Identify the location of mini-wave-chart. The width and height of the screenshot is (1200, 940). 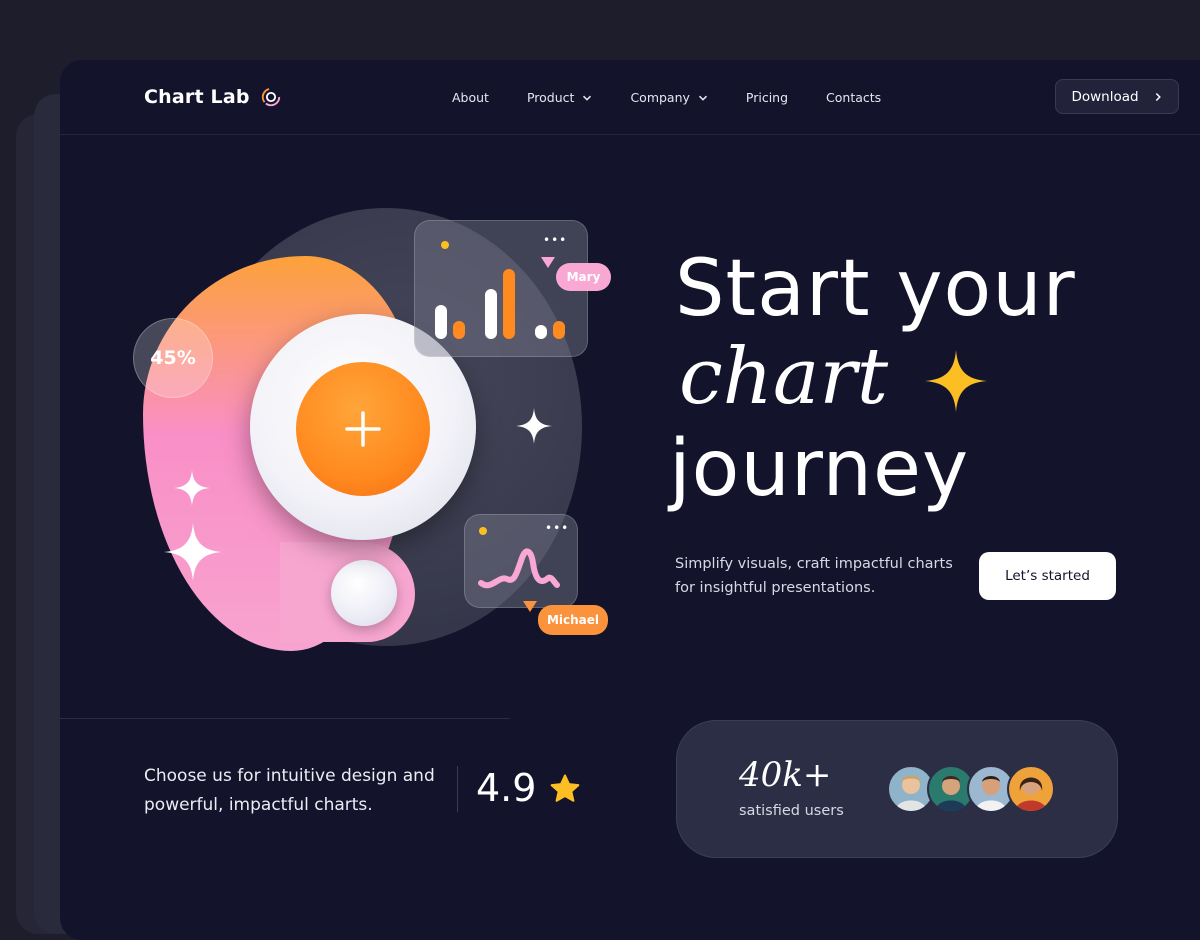
(519, 568).